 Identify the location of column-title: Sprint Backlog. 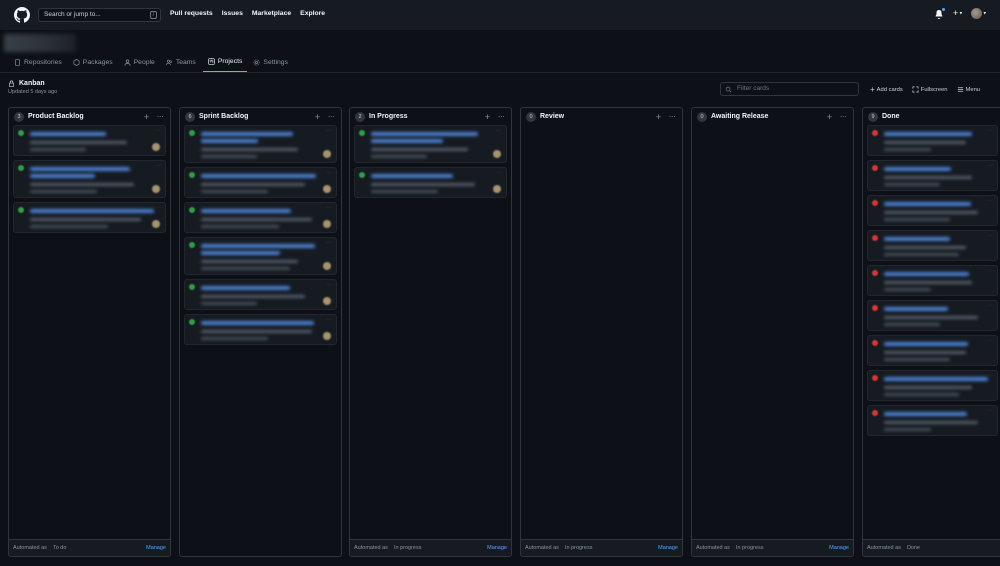
(224, 116).